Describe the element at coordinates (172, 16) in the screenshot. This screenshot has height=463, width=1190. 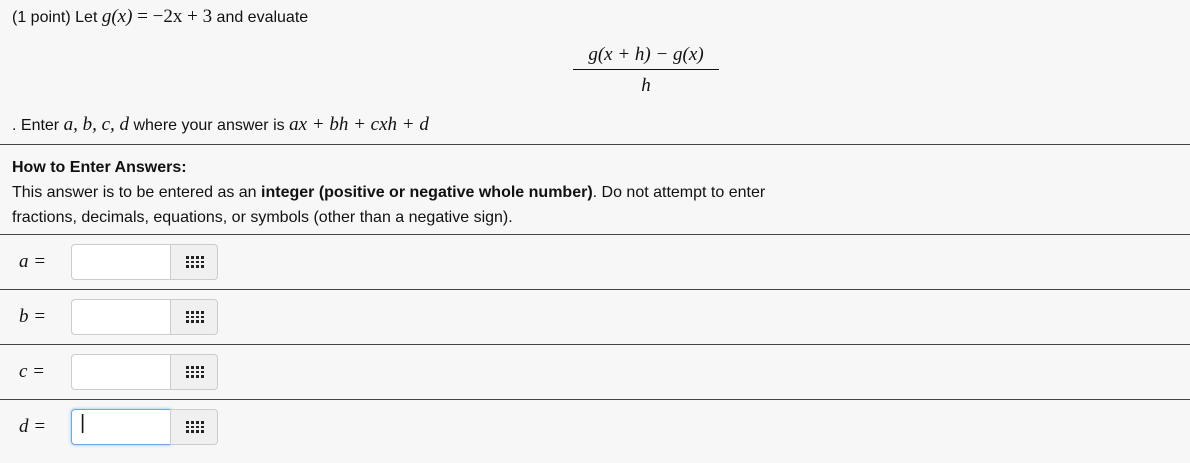
I see `function-definition: = −2x + 3` at that location.